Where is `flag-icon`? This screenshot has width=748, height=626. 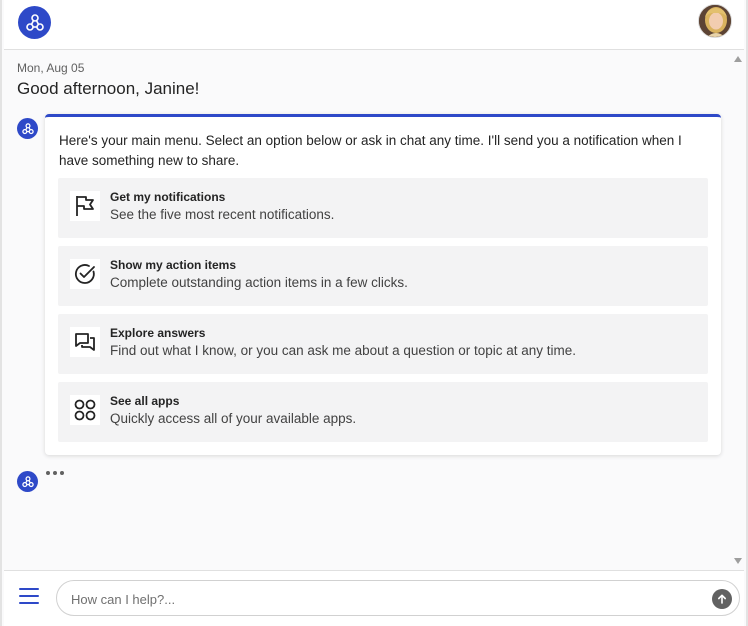
flag-icon is located at coordinates (85, 206).